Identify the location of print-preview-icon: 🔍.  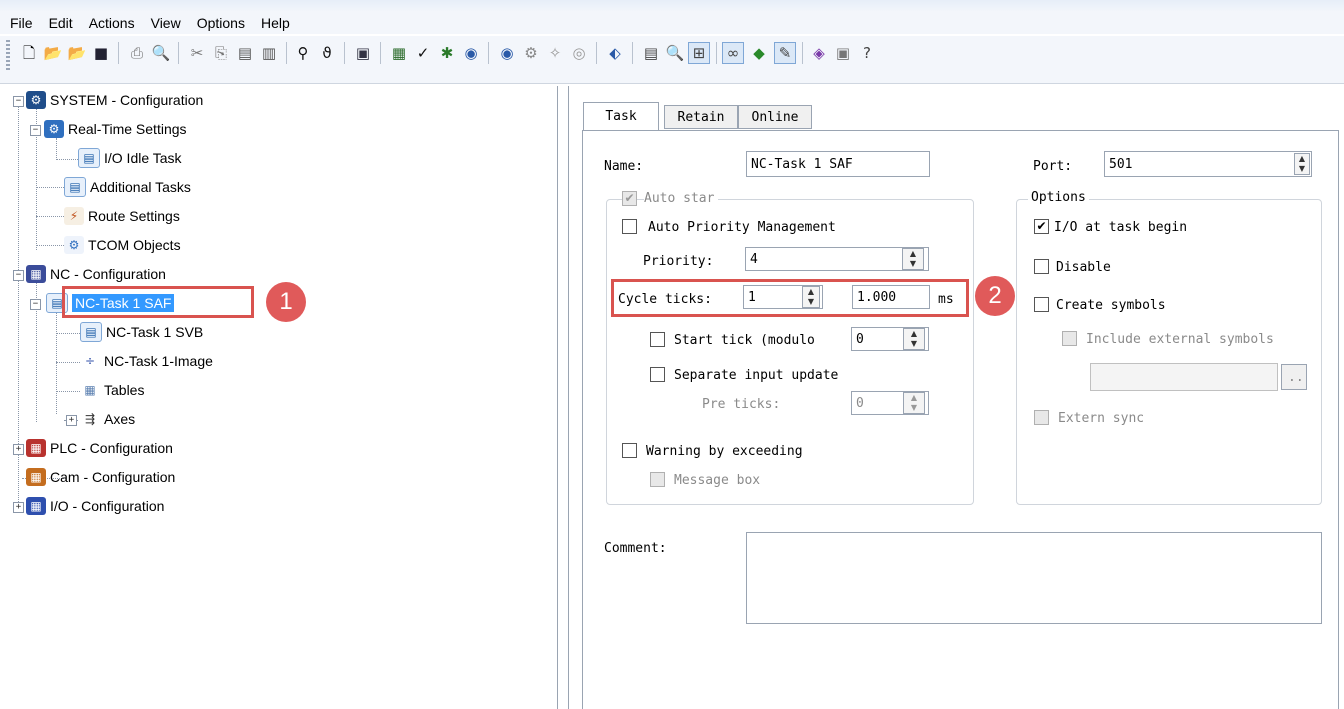
(161, 53).